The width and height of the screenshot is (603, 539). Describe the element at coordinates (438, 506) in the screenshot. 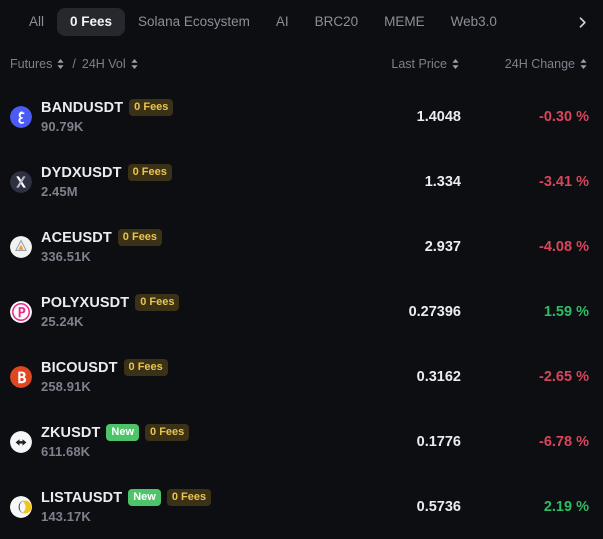

I see `last-price-value: 0.5736` at that location.